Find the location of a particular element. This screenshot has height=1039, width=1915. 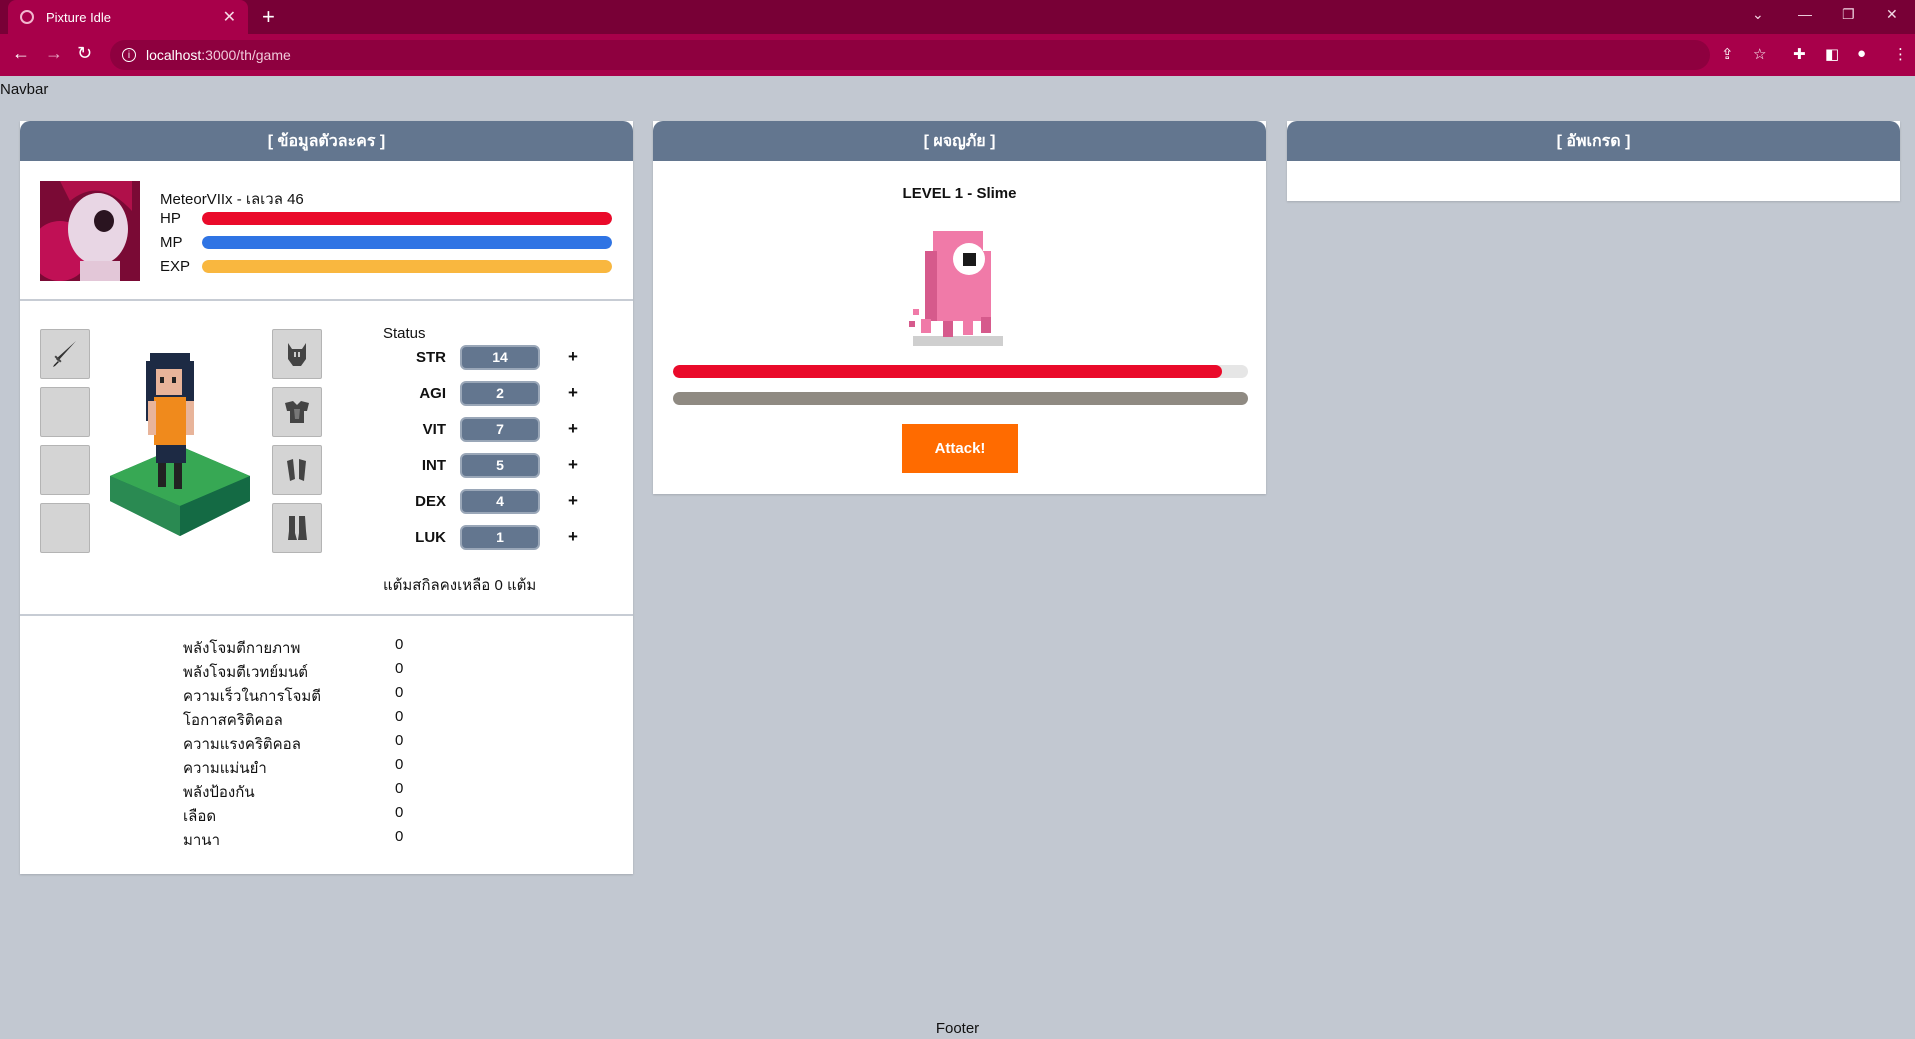

increase-agi-button: + is located at coordinates (573, 393).